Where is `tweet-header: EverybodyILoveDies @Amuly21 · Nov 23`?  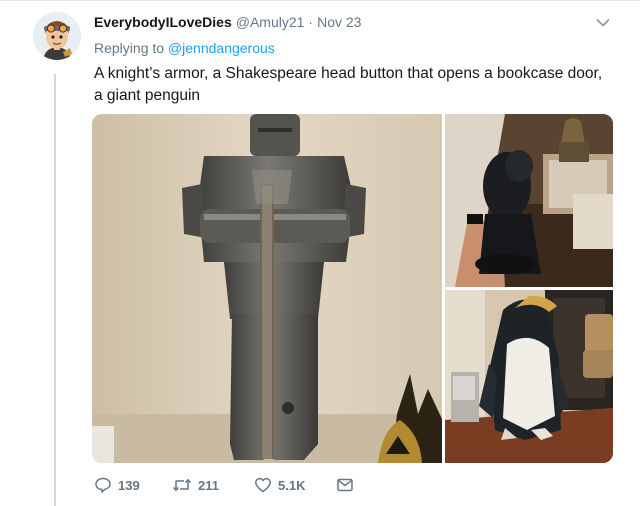 tweet-header: EverybodyILoveDies @Amuly21 · Nov 23 is located at coordinates (227, 22).